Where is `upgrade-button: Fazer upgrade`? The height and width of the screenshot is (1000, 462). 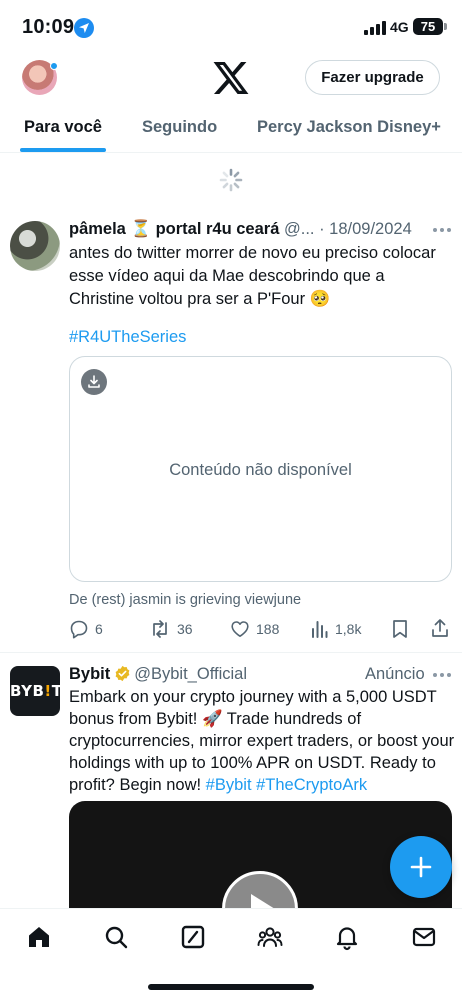
upgrade-button: Fazer upgrade is located at coordinates (372, 77).